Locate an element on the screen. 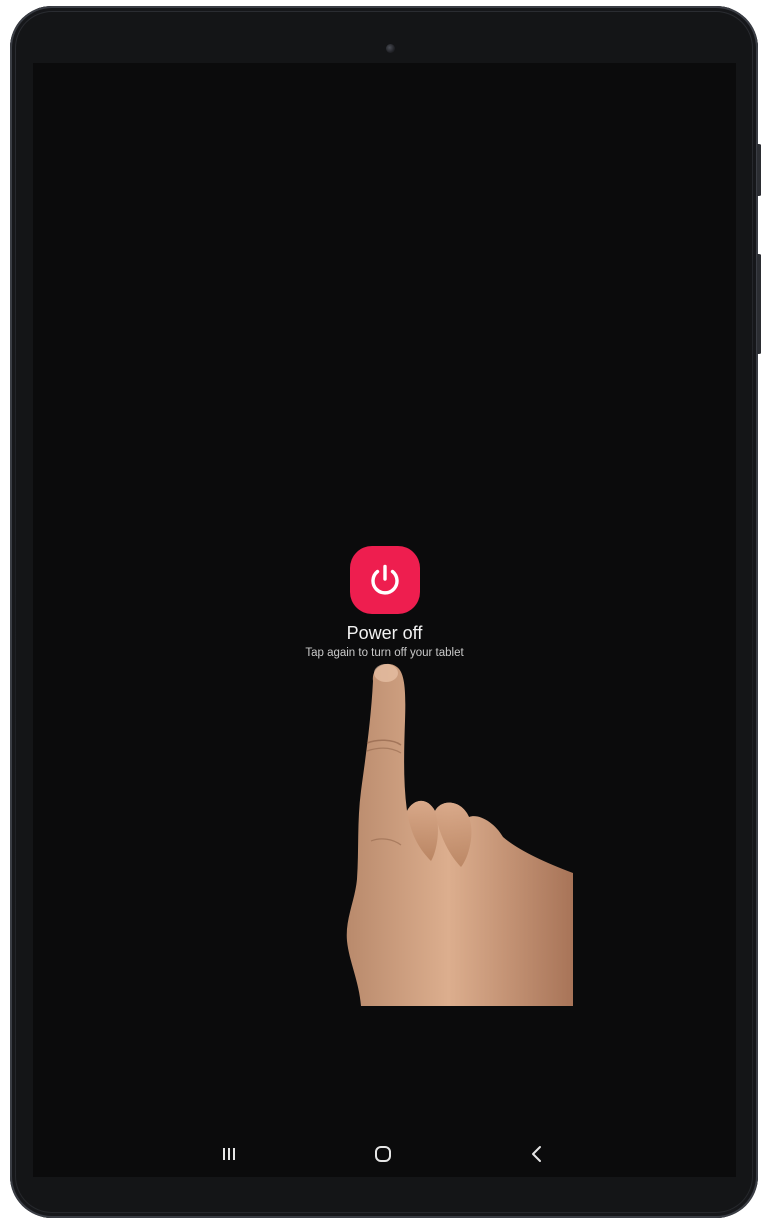 Image resolution: width=761 pixels, height=1220 pixels. navigation-bar is located at coordinates (384, 1154).